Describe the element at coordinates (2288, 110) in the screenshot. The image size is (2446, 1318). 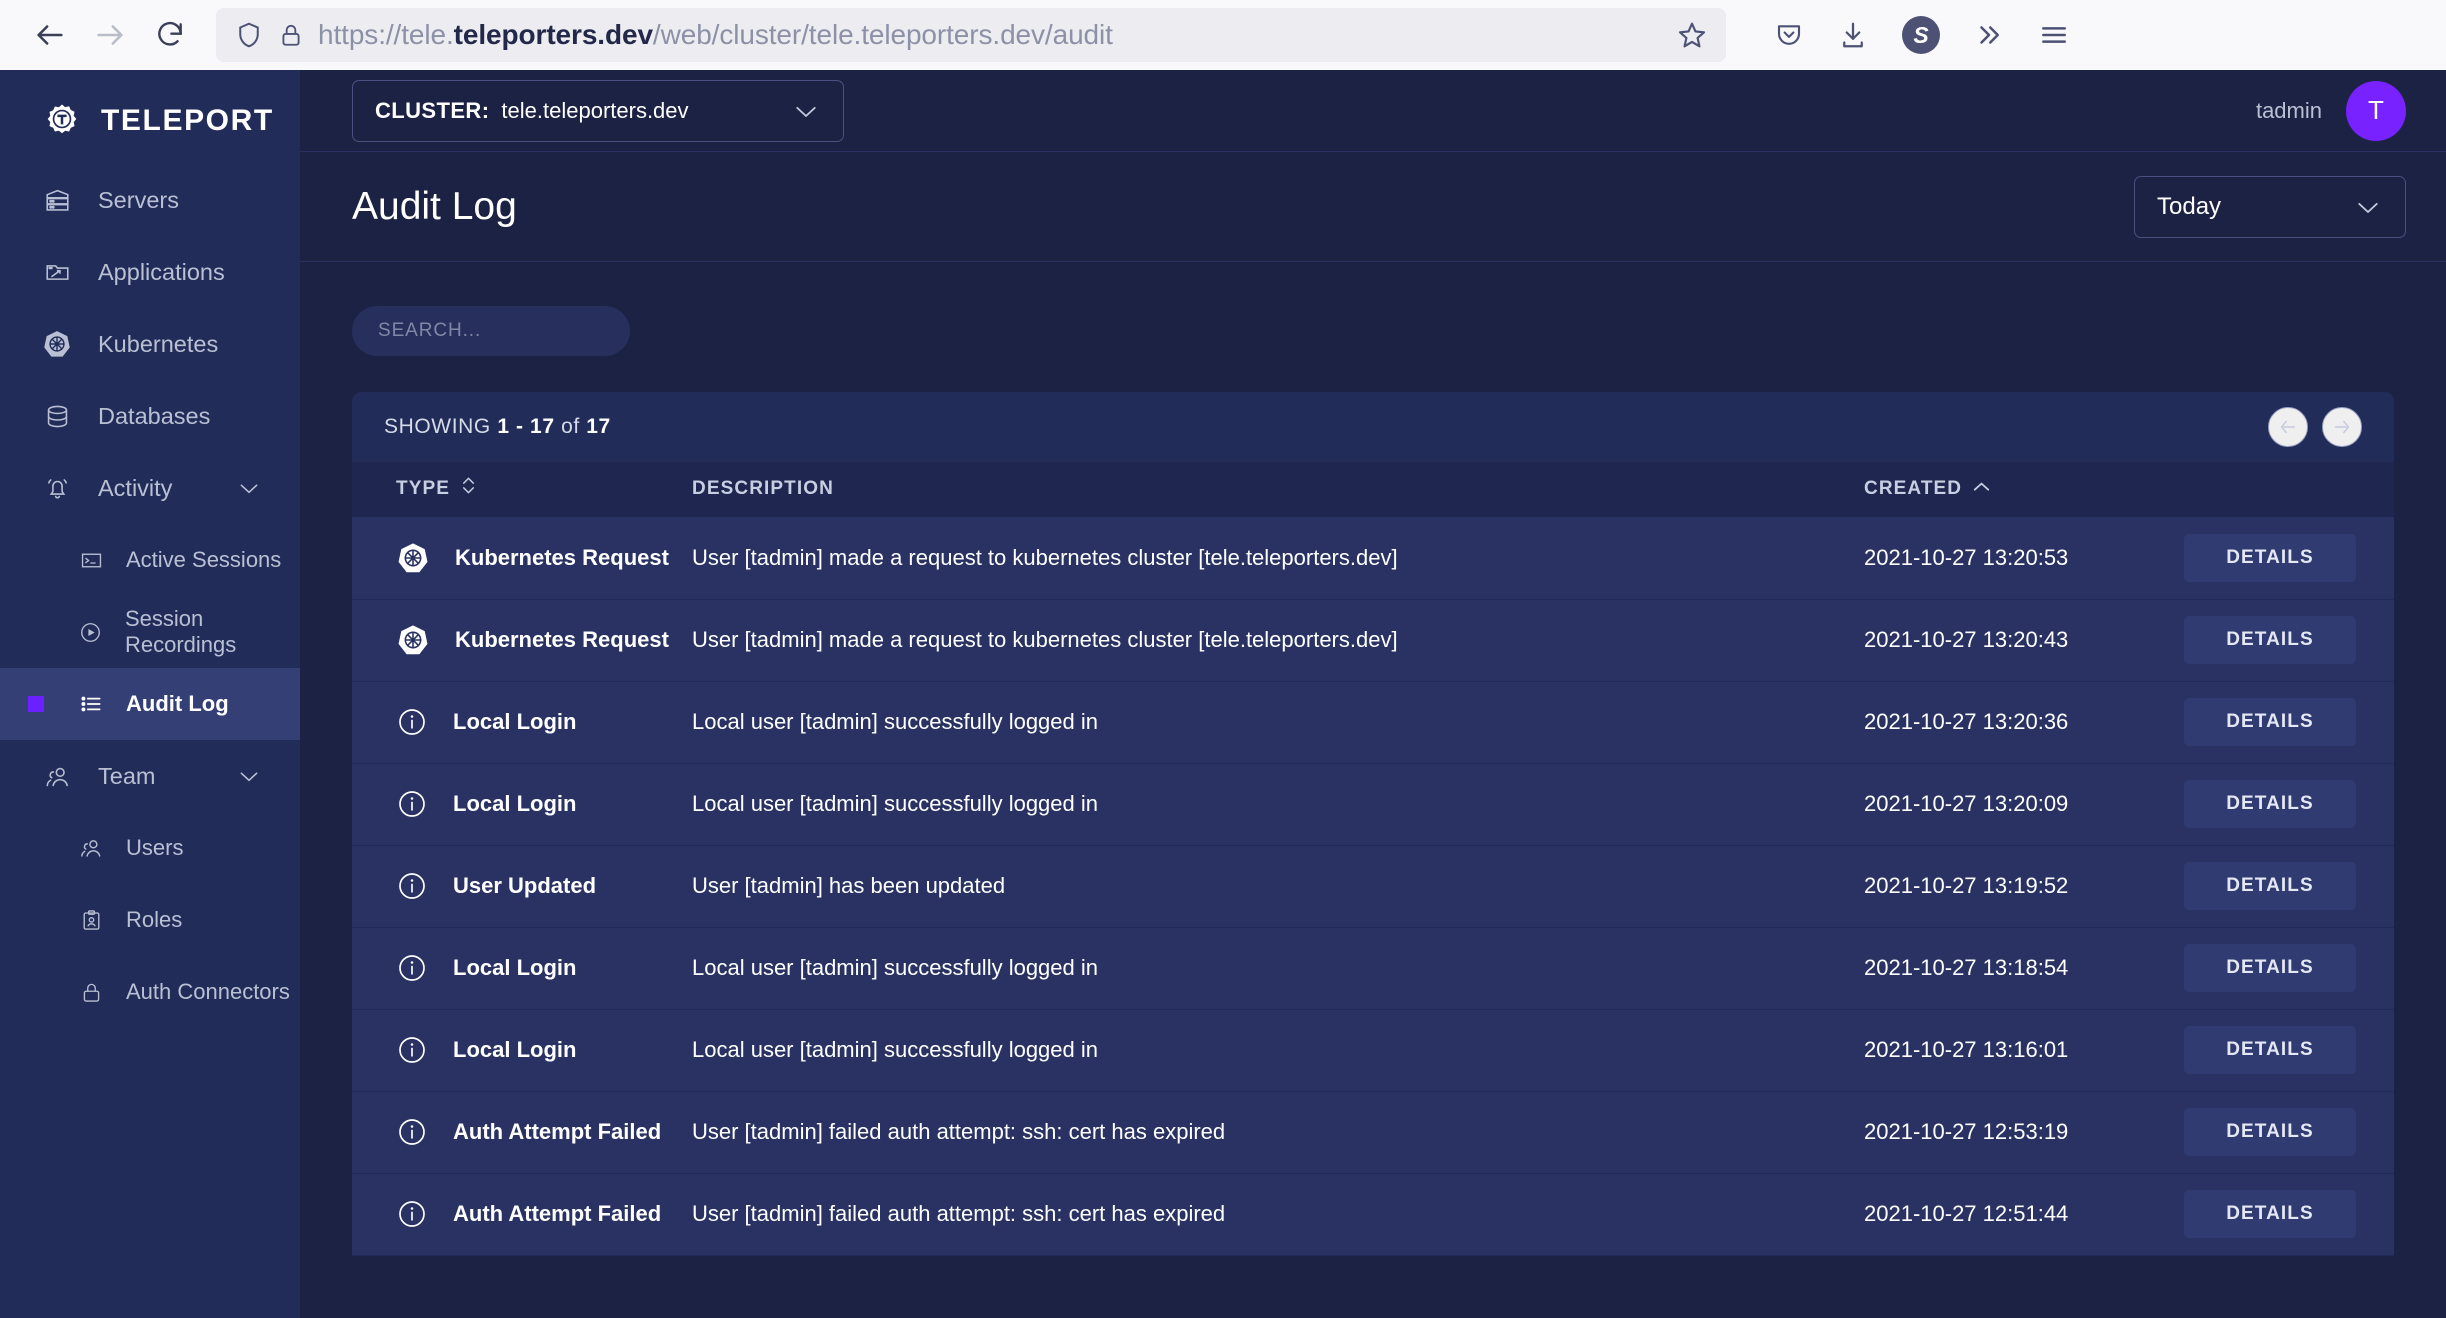
I see `username-label: tadmin` at that location.